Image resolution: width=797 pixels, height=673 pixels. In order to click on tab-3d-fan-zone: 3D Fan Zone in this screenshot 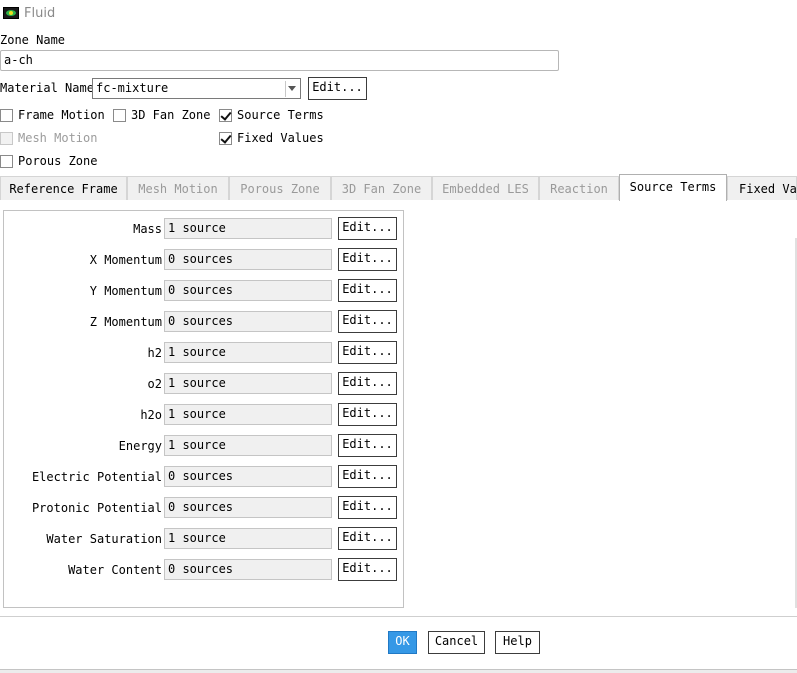, I will do `click(381, 188)`.